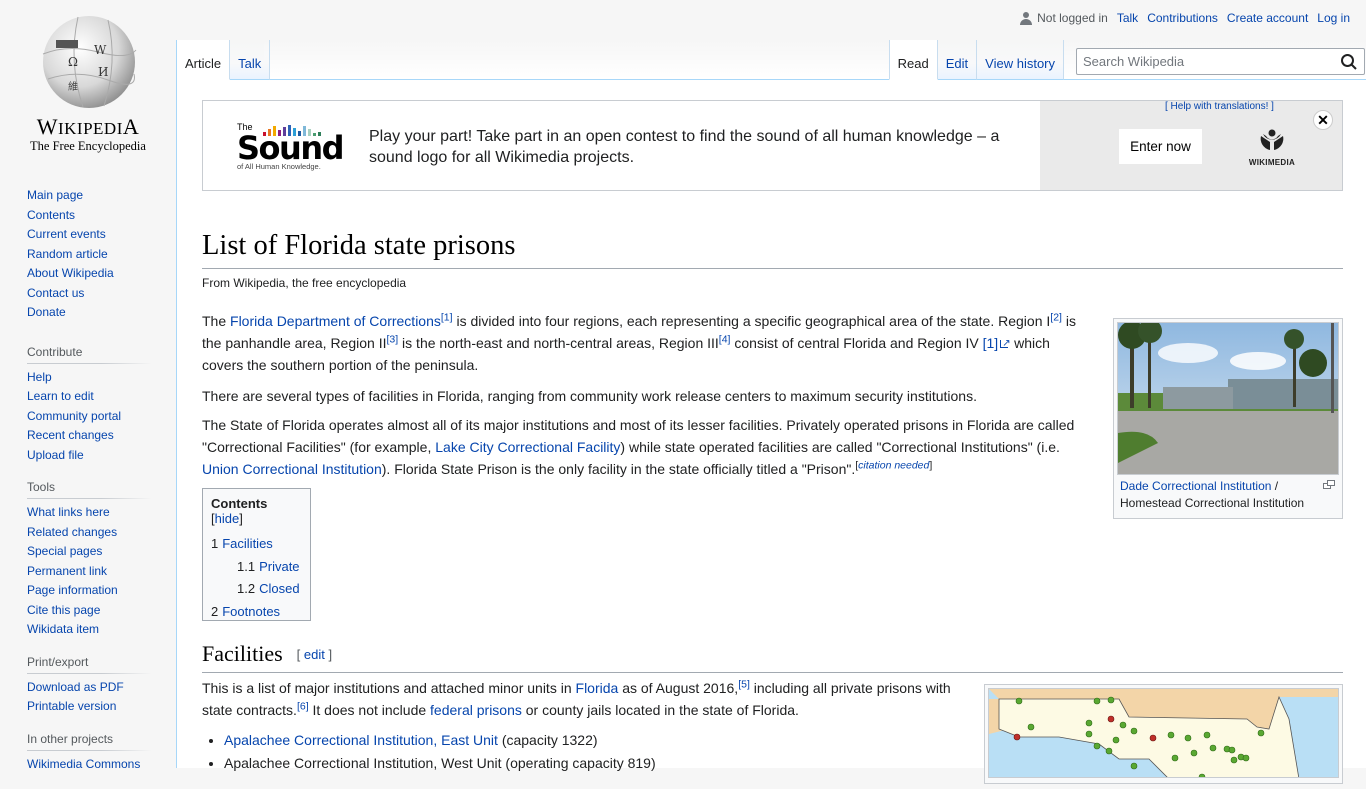 This screenshot has height=789, width=1366. Describe the element at coordinates (1272, 139) in the screenshot. I see `wikimedia-icon` at that location.